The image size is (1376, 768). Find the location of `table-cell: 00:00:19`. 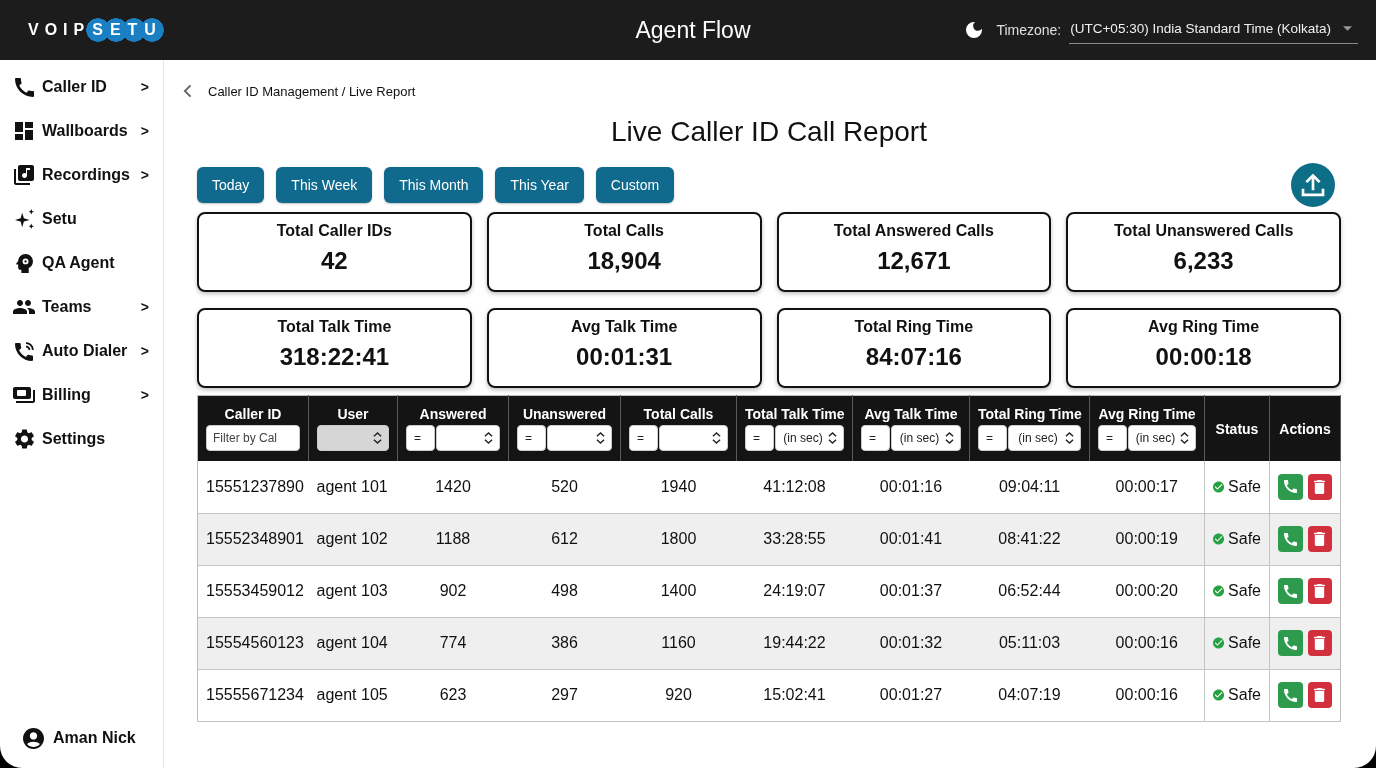

table-cell: 00:00:19 is located at coordinates (1147, 539).